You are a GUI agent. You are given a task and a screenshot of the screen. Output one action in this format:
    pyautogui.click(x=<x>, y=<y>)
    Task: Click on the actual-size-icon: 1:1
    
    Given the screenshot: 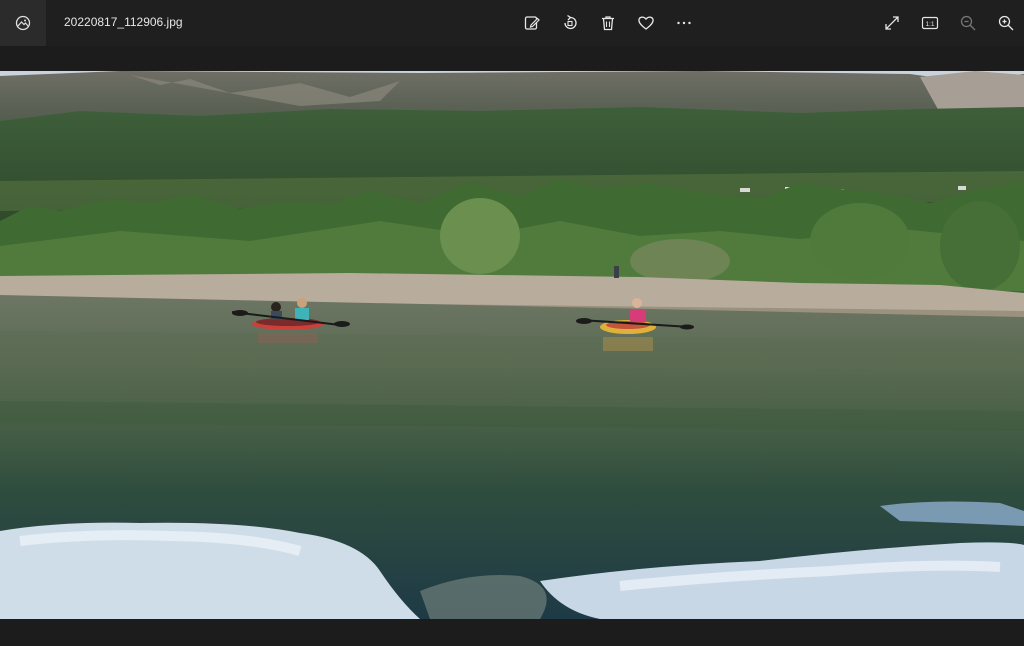 What is the action you would take?
    pyautogui.click(x=930, y=23)
    